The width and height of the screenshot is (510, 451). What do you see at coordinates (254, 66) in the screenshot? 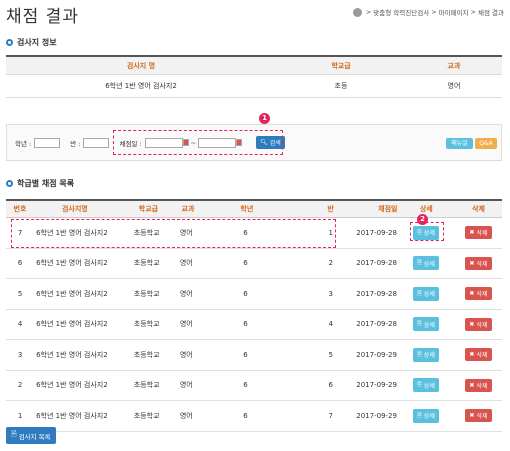
I see `exam-info-header: 검사지 명 학교급 교과` at bounding box center [254, 66].